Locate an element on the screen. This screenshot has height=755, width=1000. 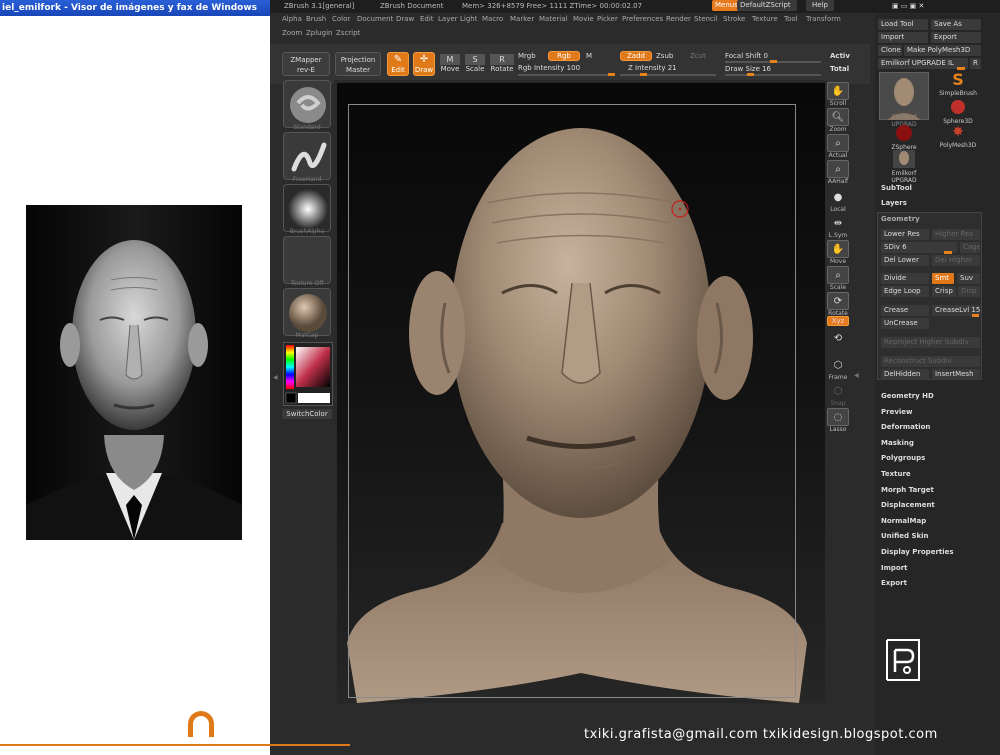
menu-light: Light is located at coordinates (468, 19).